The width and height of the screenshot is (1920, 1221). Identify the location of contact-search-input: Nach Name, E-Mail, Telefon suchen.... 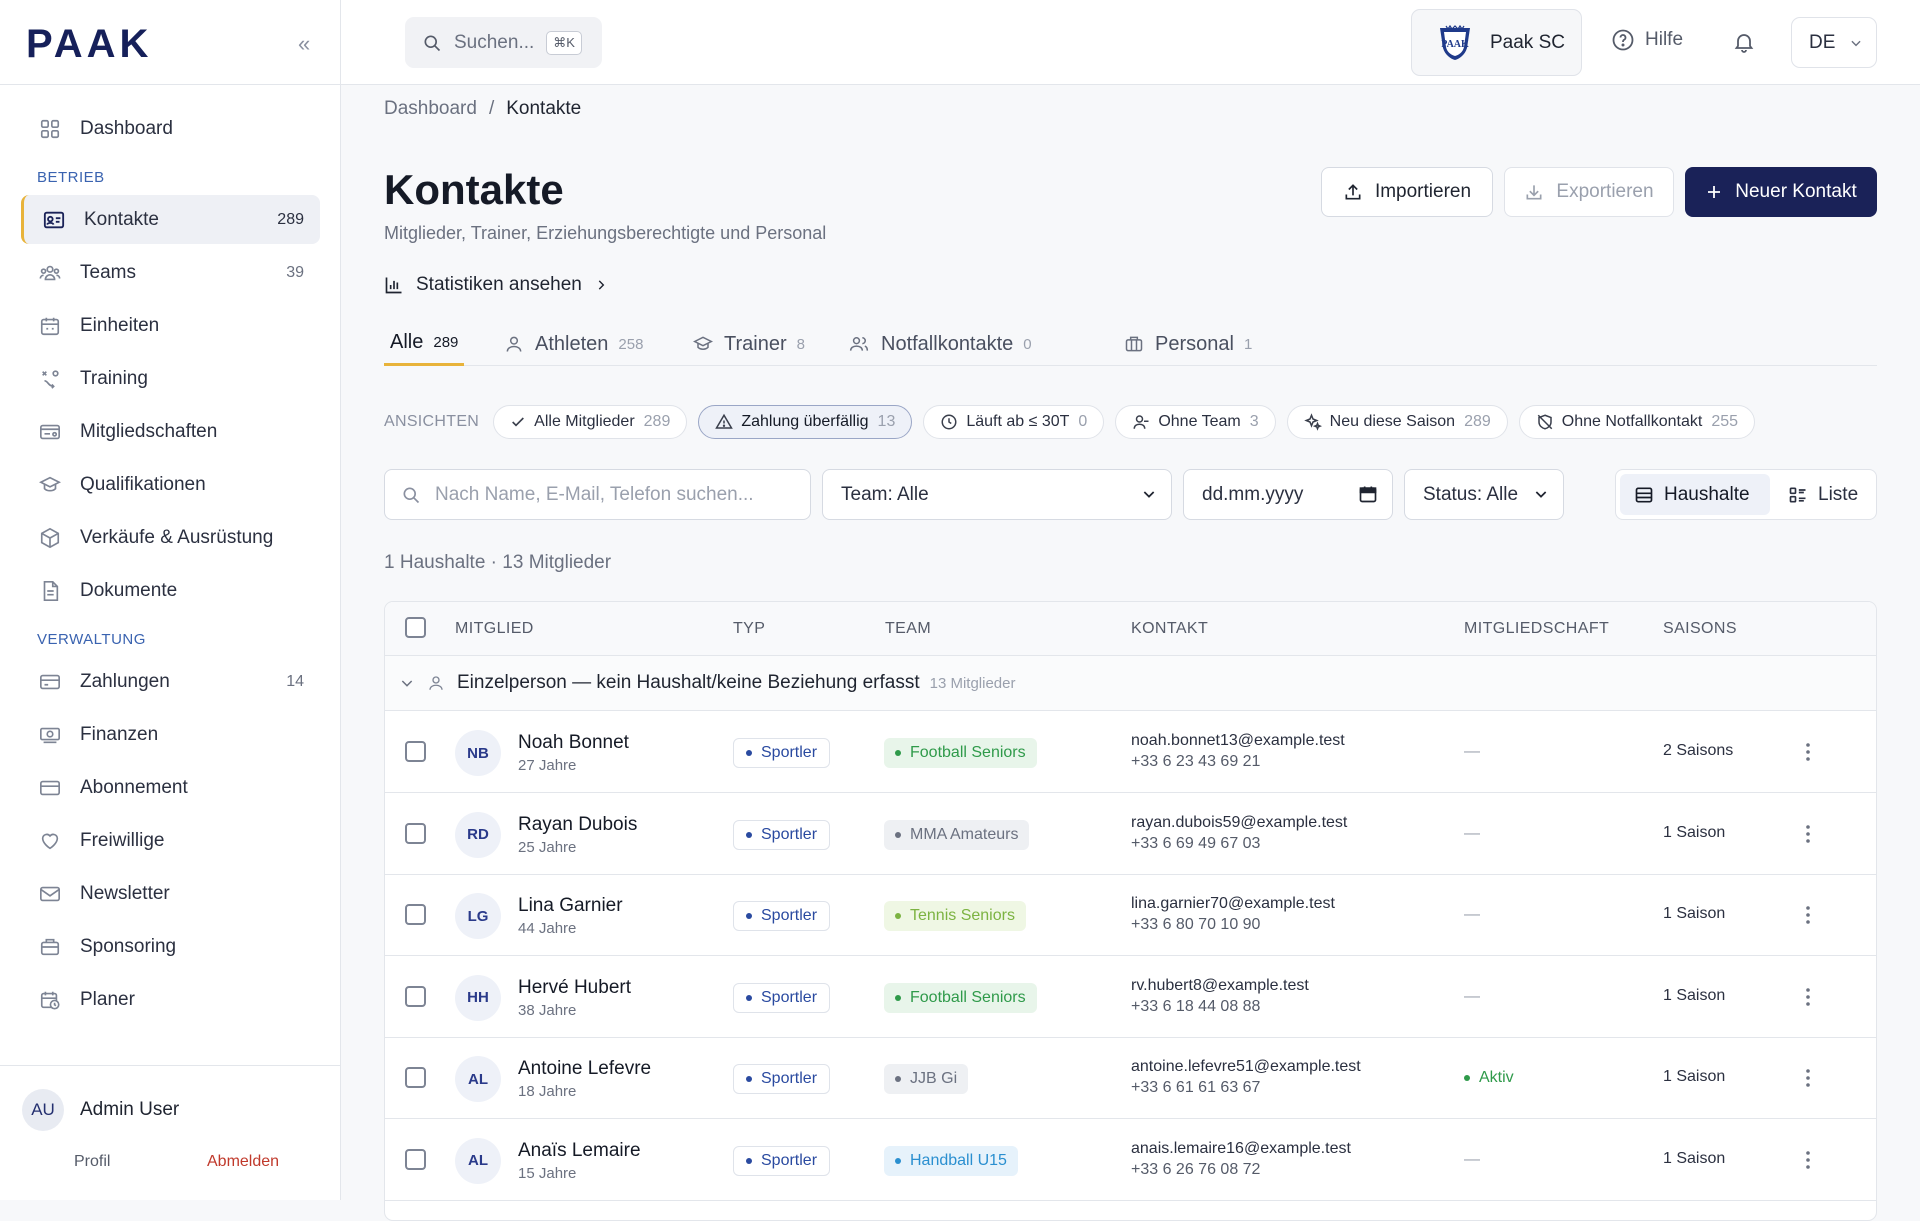
(597, 494).